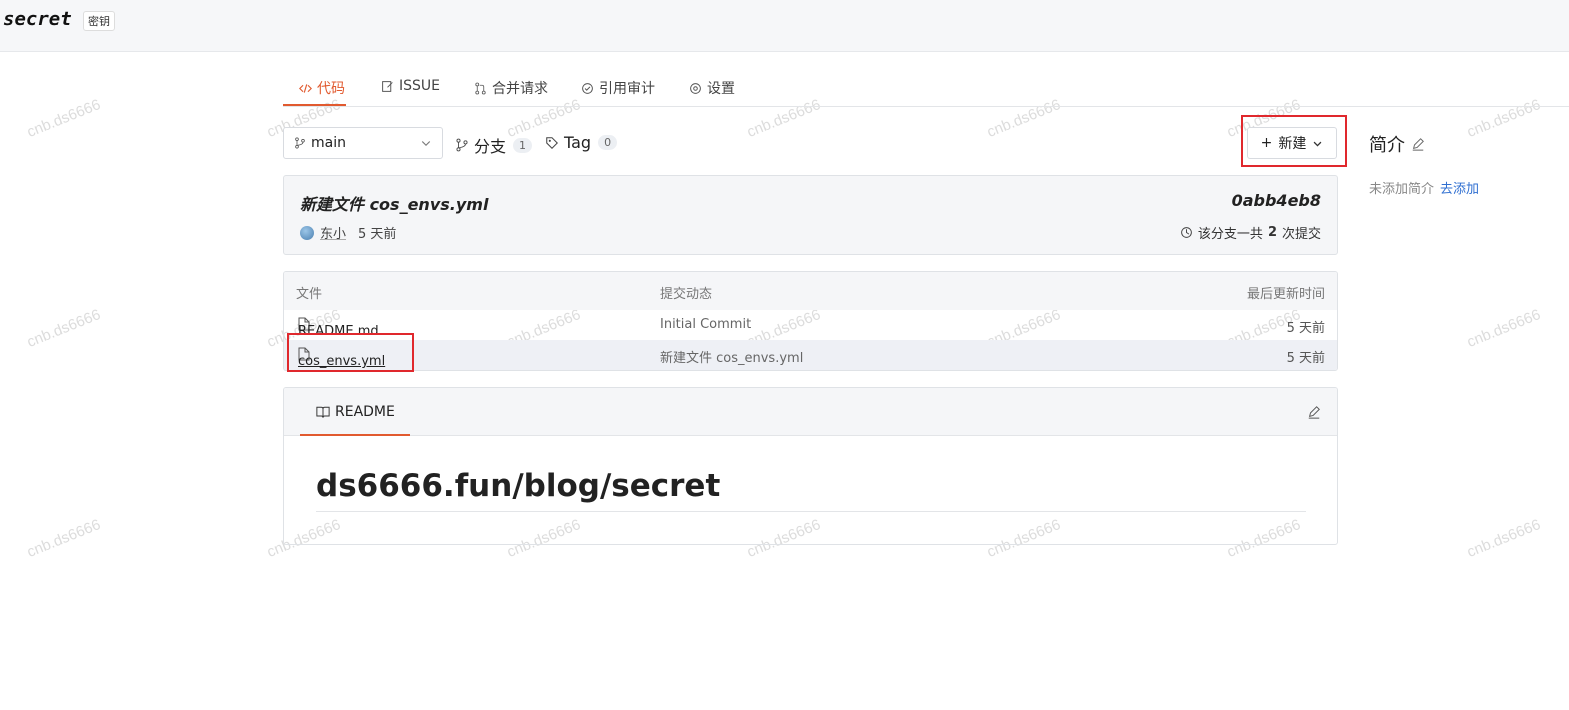  Describe the element at coordinates (377, 234) in the screenshot. I see `commit-time: 5 天前` at that location.